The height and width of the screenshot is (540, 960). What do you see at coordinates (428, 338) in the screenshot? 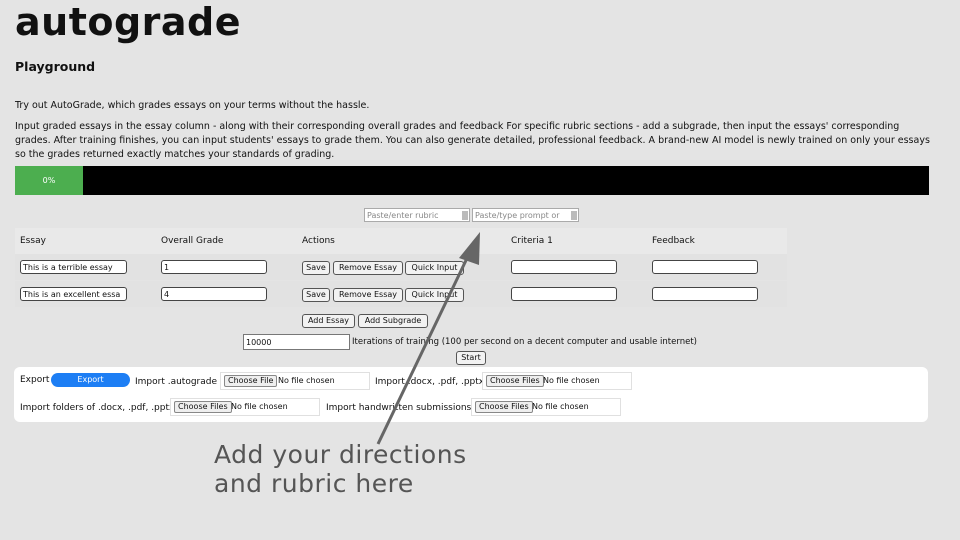
I see `annotation-arrow-icon` at bounding box center [428, 338].